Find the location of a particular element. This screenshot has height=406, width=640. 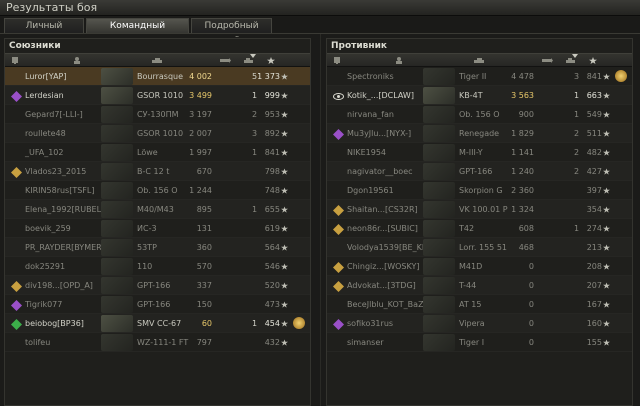

player-name: Kotik_...[DCLAW] is located at coordinates (380, 95).